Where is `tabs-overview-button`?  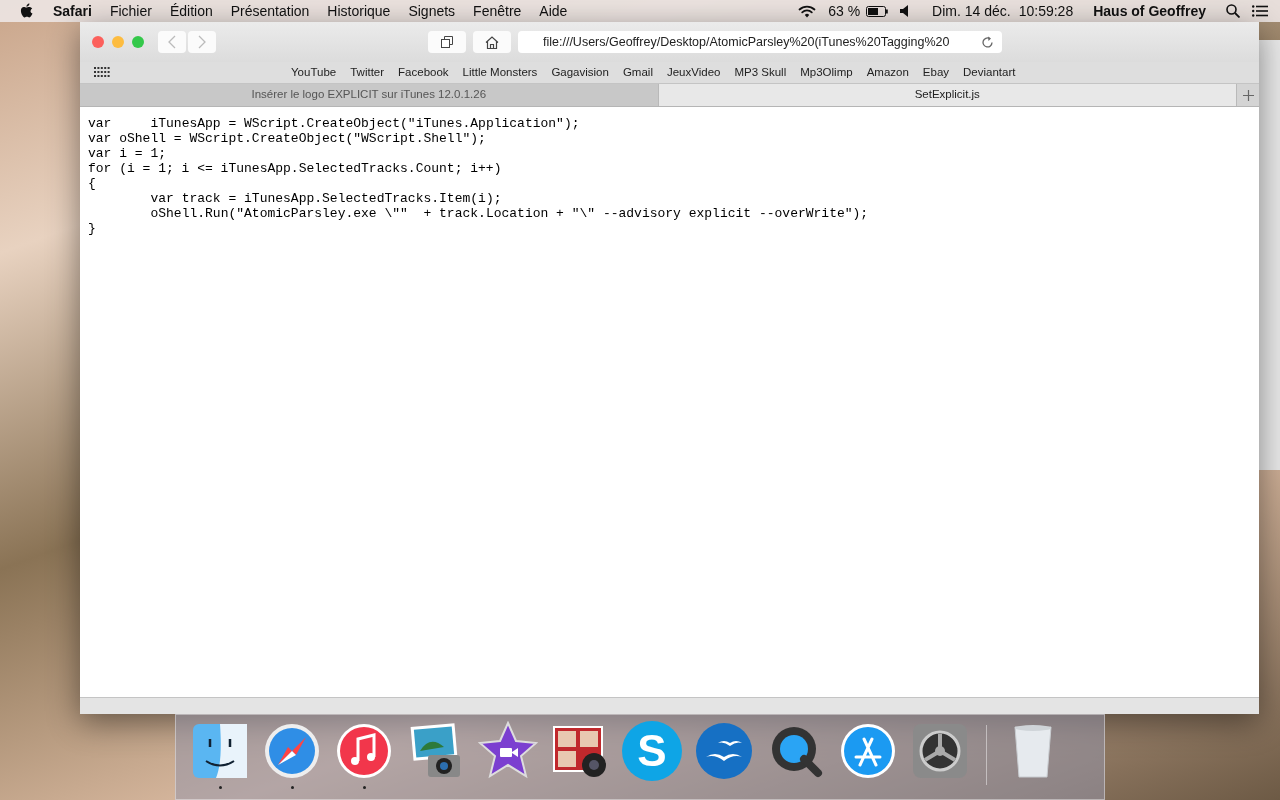
tabs-overview-button is located at coordinates (447, 42).